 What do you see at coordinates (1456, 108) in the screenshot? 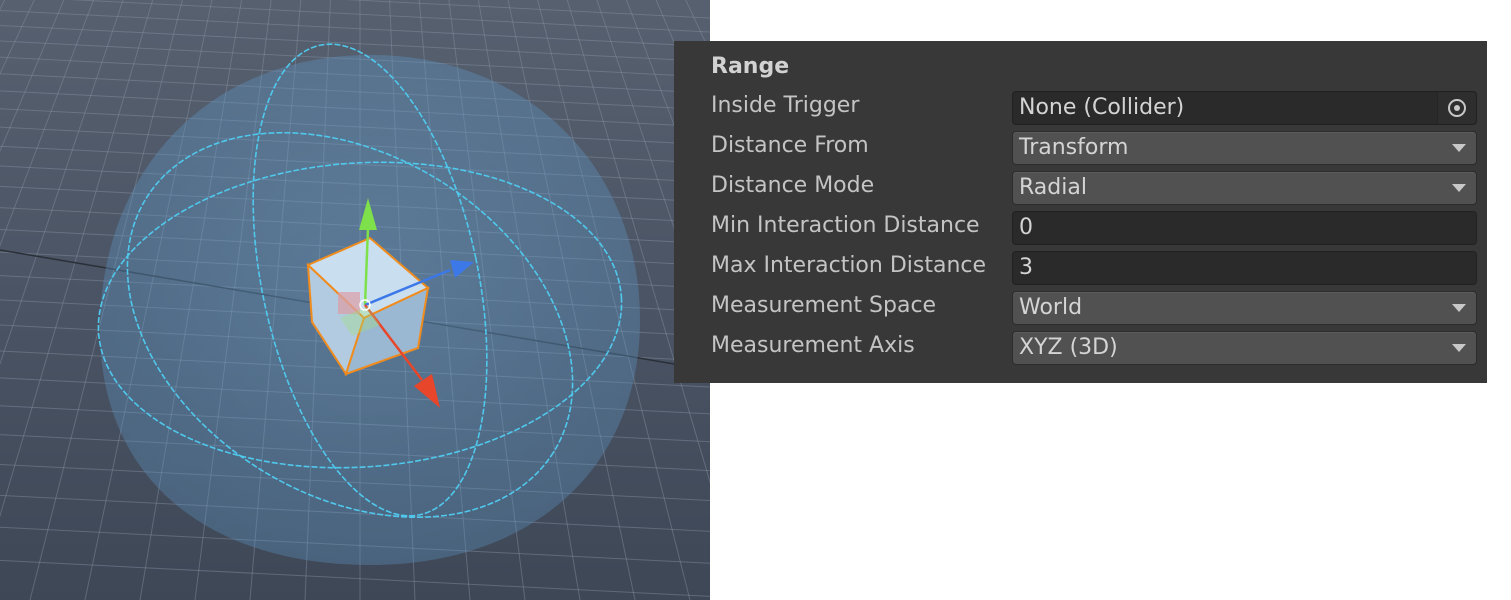
I see `target-picker-icon` at bounding box center [1456, 108].